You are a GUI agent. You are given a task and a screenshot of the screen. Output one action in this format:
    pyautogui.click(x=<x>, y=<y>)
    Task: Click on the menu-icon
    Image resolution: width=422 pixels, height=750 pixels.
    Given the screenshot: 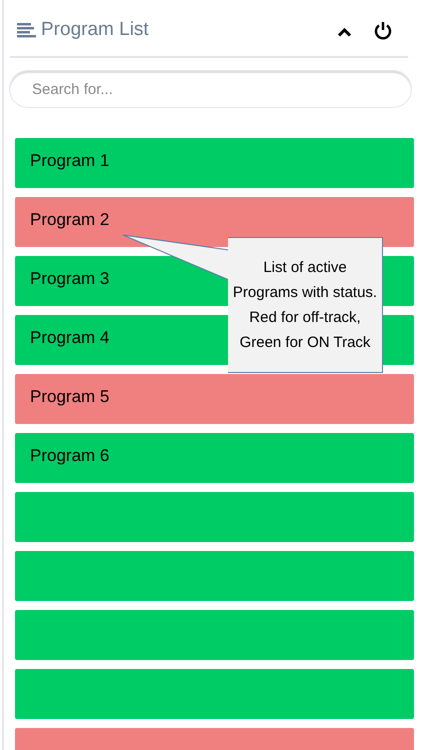 What is the action you would take?
    pyautogui.click(x=26, y=30)
    